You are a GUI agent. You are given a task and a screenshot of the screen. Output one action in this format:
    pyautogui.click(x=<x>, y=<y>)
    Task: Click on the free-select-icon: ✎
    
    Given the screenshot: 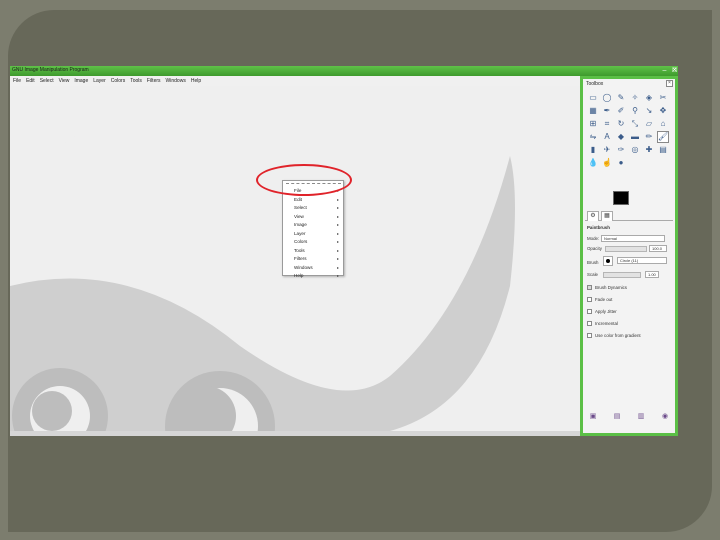 What is the action you would take?
    pyautogui.click(x=621, y=98)
    